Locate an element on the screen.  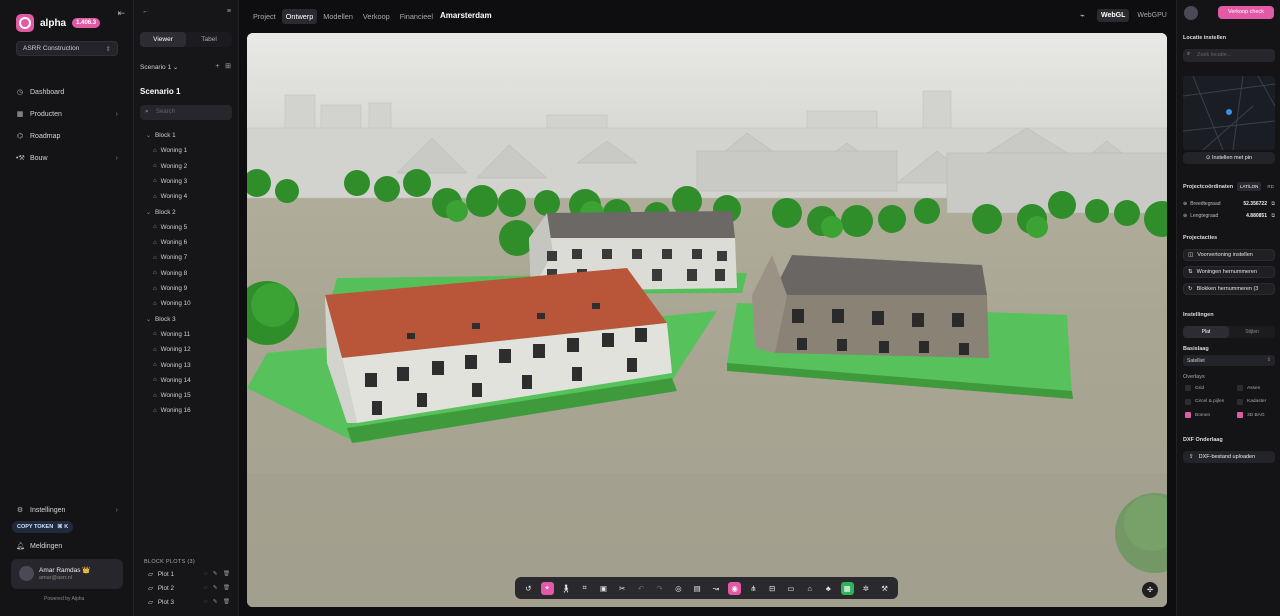
overlay-checkbox: 3D BAG is located at coordinates (1251, 415).